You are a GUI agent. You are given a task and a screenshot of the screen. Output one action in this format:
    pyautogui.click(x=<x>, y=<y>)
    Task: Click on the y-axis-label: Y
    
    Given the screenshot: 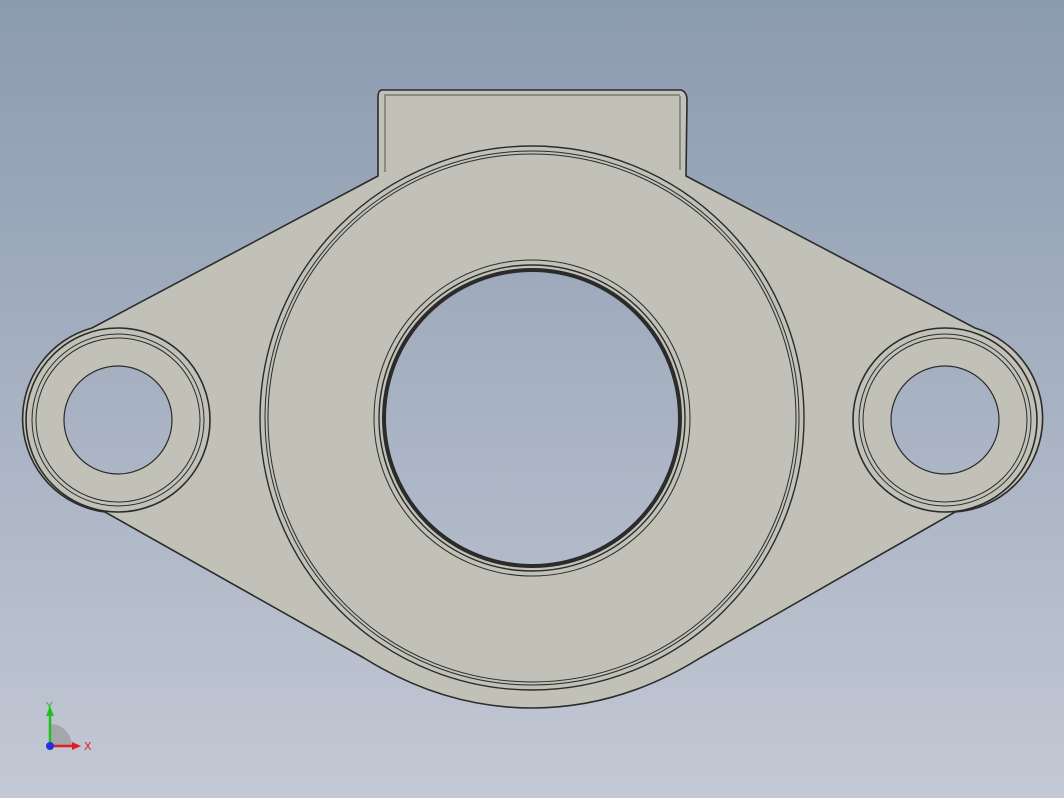 What is the action you would take?
    pyautogui.click(x=49, y=706)
    